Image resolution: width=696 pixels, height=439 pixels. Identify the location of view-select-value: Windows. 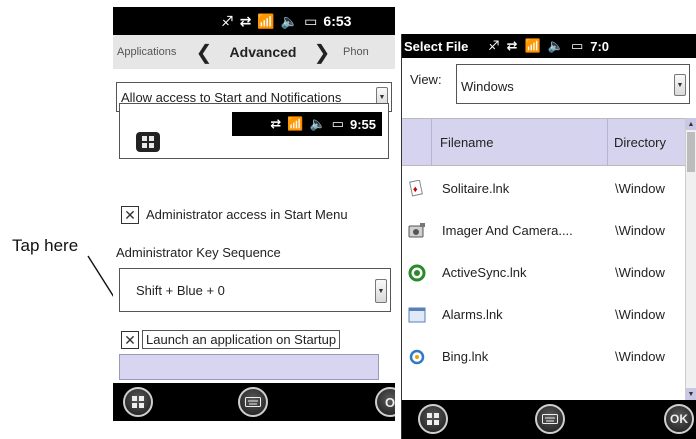
(487, 86).